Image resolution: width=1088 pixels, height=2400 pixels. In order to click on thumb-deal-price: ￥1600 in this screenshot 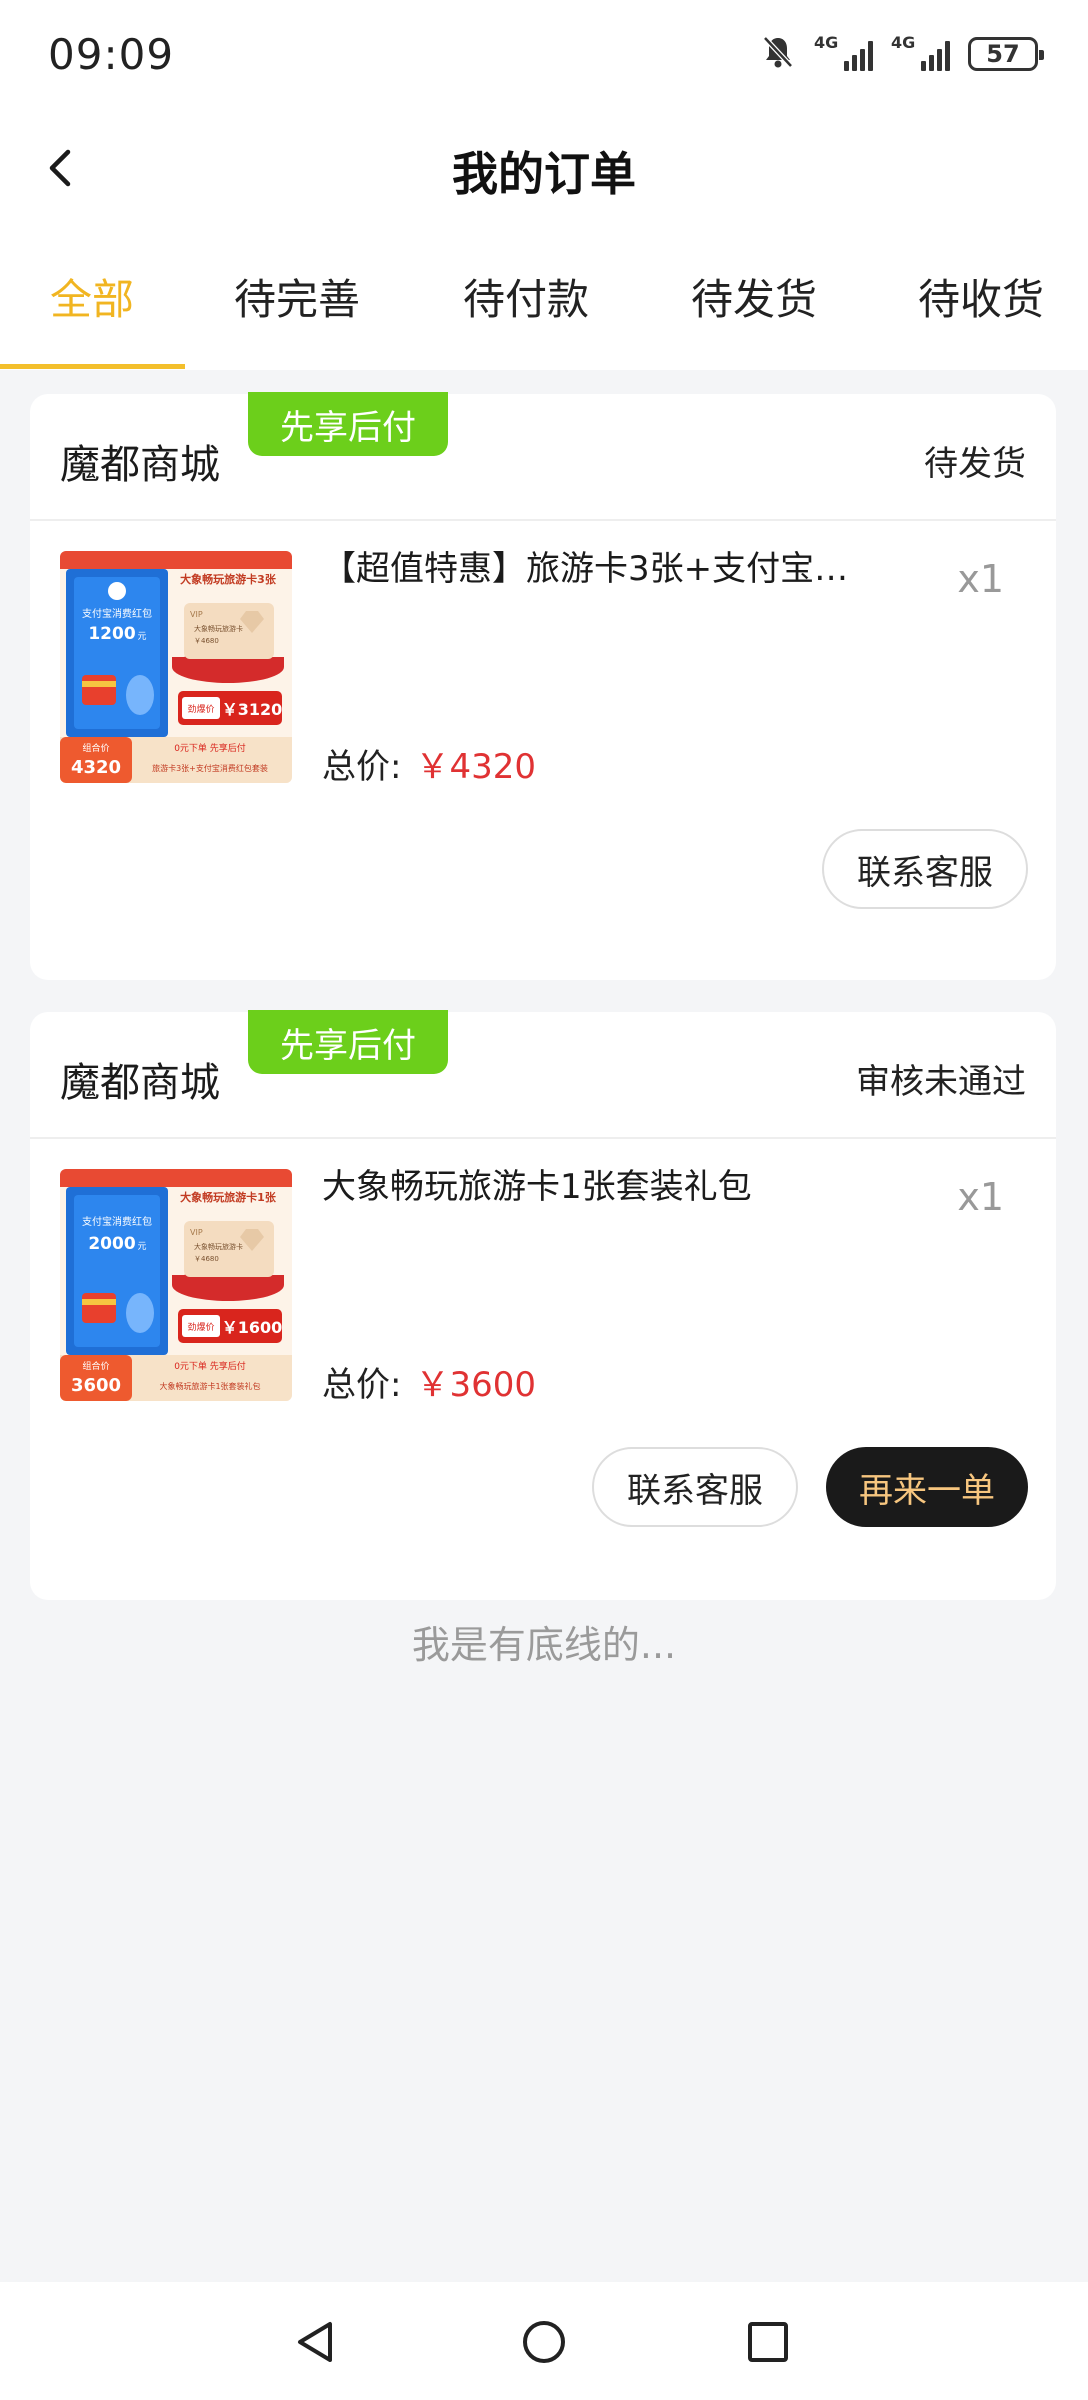, I will do `click(252, 1327)`.